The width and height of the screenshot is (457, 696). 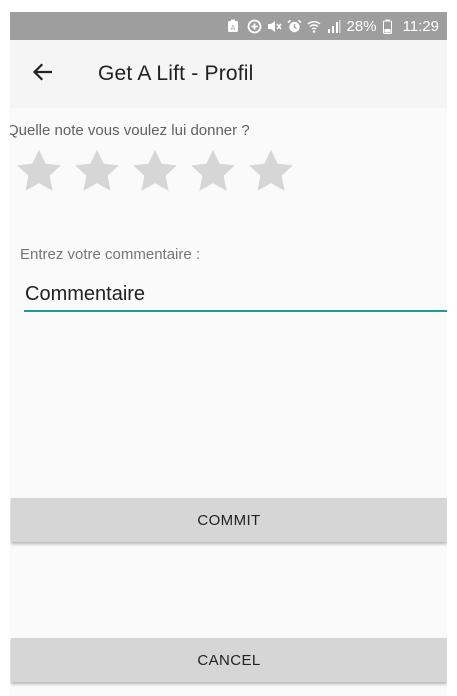 I want to click on cancel-button: CANCEL, so click(x=229, y=660).